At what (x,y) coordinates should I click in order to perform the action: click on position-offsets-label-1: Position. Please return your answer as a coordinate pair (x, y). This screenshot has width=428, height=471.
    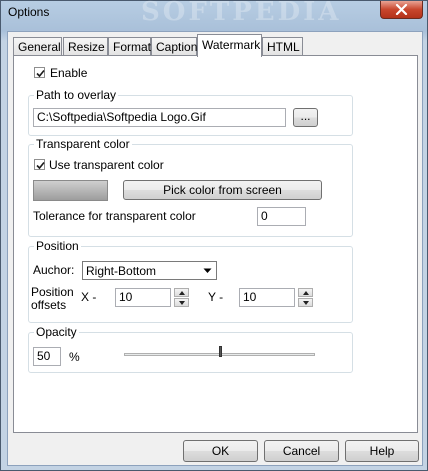
    Looking at the image, I should click on (52, 292).